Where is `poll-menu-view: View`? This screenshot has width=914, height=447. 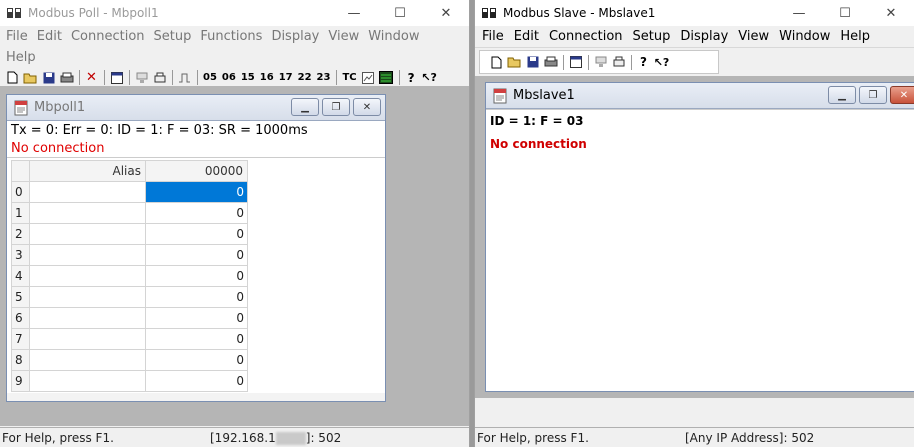 poll-menu-view: View is located at coordinates (348, 36).